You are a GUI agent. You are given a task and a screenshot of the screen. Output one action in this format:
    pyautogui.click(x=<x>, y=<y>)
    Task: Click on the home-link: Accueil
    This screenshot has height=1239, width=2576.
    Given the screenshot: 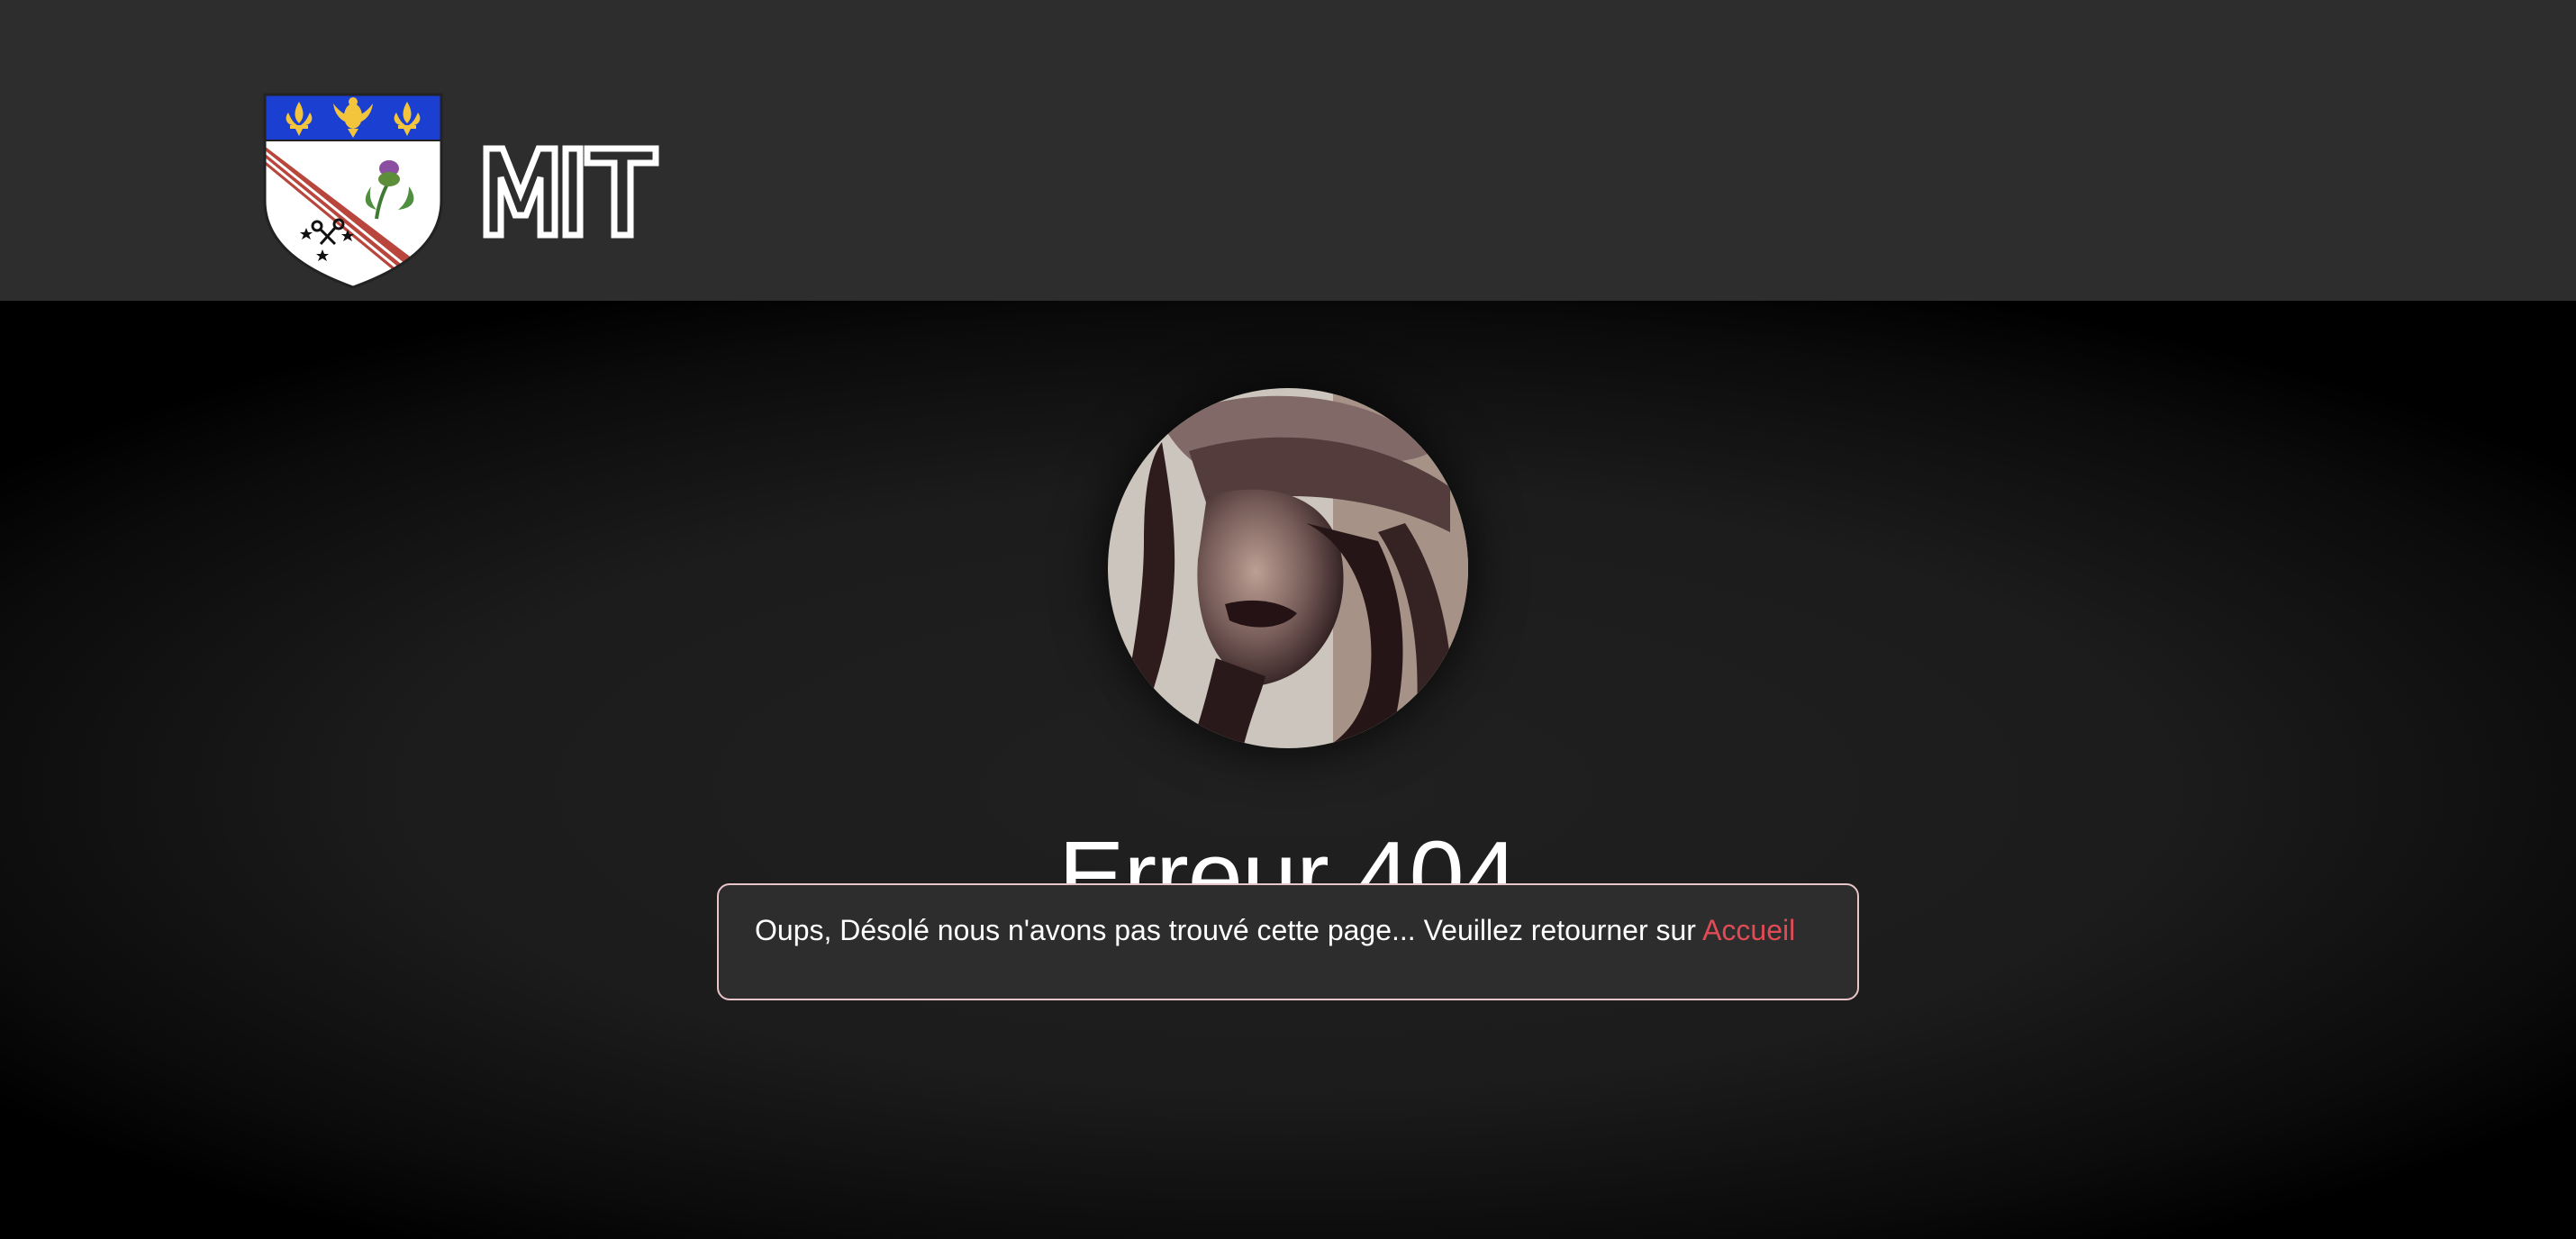 What is the action you would take?
    pyautogui.click(x=1748, y=930)
    